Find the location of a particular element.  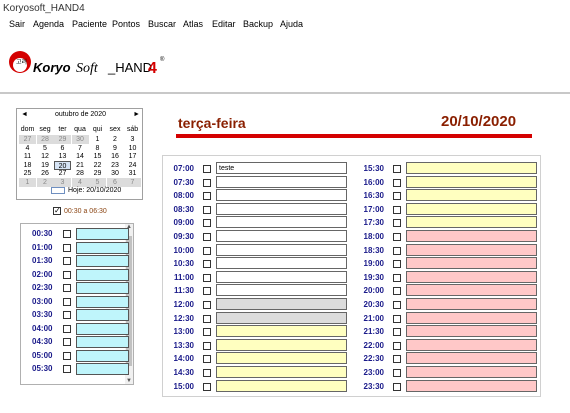

menu-buscar: Buscar is located at coordinates (162, 24).